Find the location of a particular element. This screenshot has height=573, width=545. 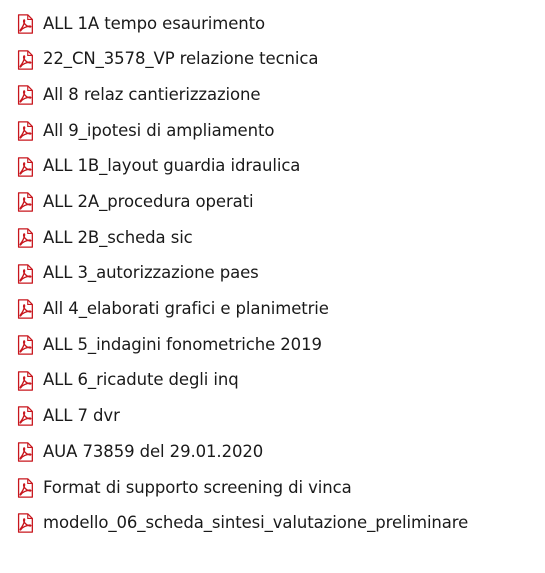

file-name: ALL 1A tempo esaurimento is located at coordinates (154, 23).